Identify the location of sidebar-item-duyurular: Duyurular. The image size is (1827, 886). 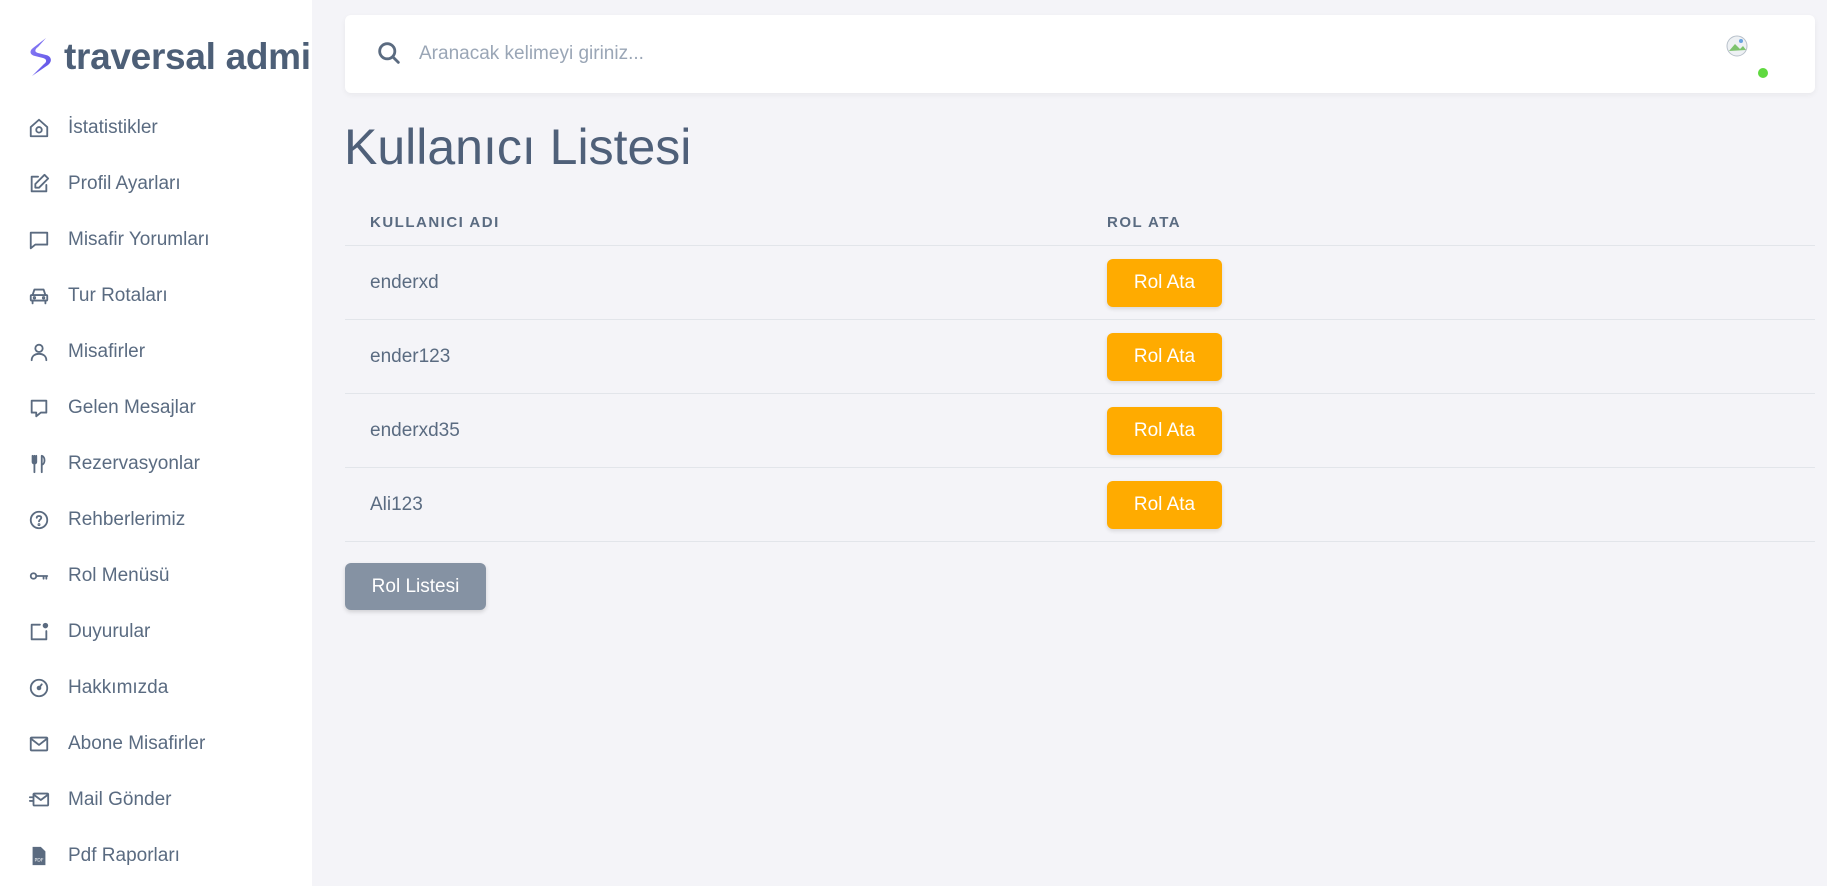
(156, 632).